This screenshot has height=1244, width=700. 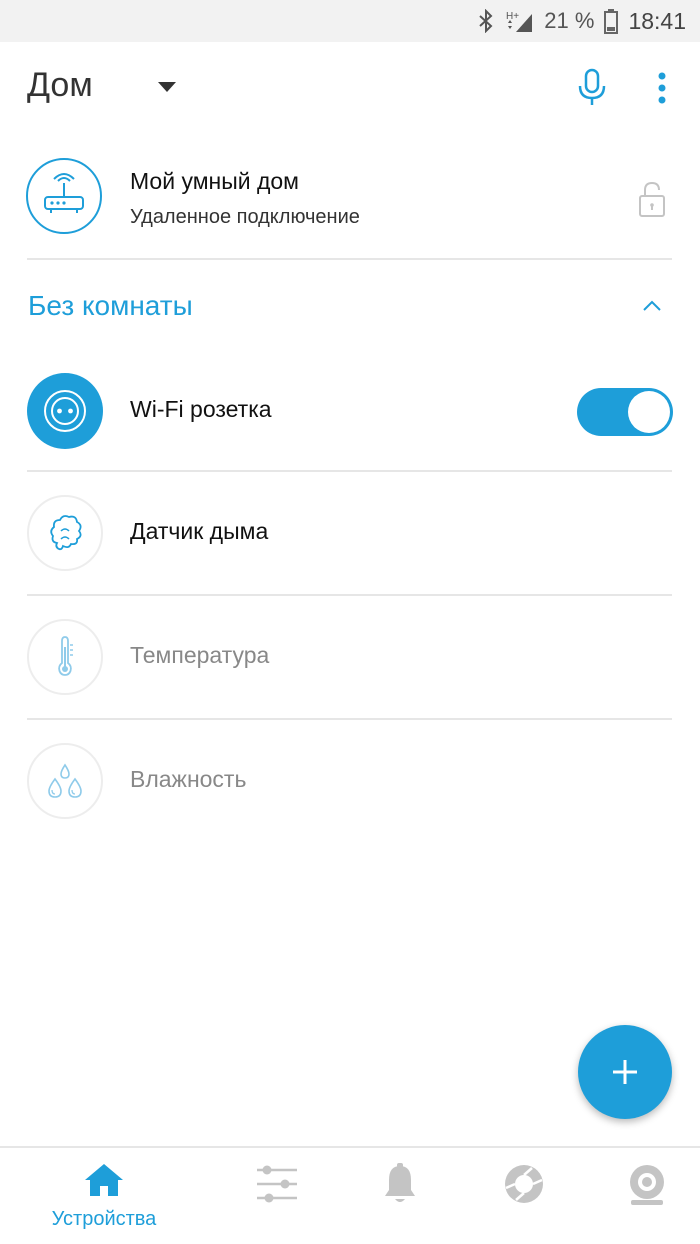 What do you see at coordinates (65, 781) in the screenshot?
I see `humidity-icon` at bounding box center [65, 781].